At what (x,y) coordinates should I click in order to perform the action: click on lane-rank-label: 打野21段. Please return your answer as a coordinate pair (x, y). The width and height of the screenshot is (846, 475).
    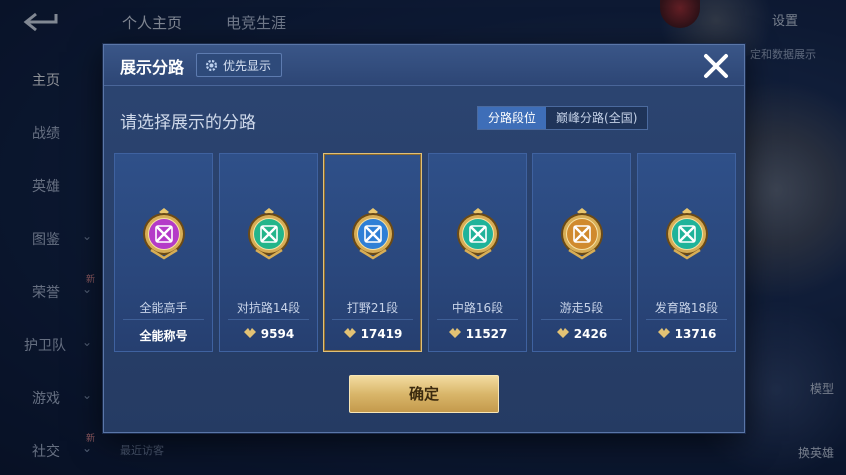
    Looking at the image, I should click on (372, 308).